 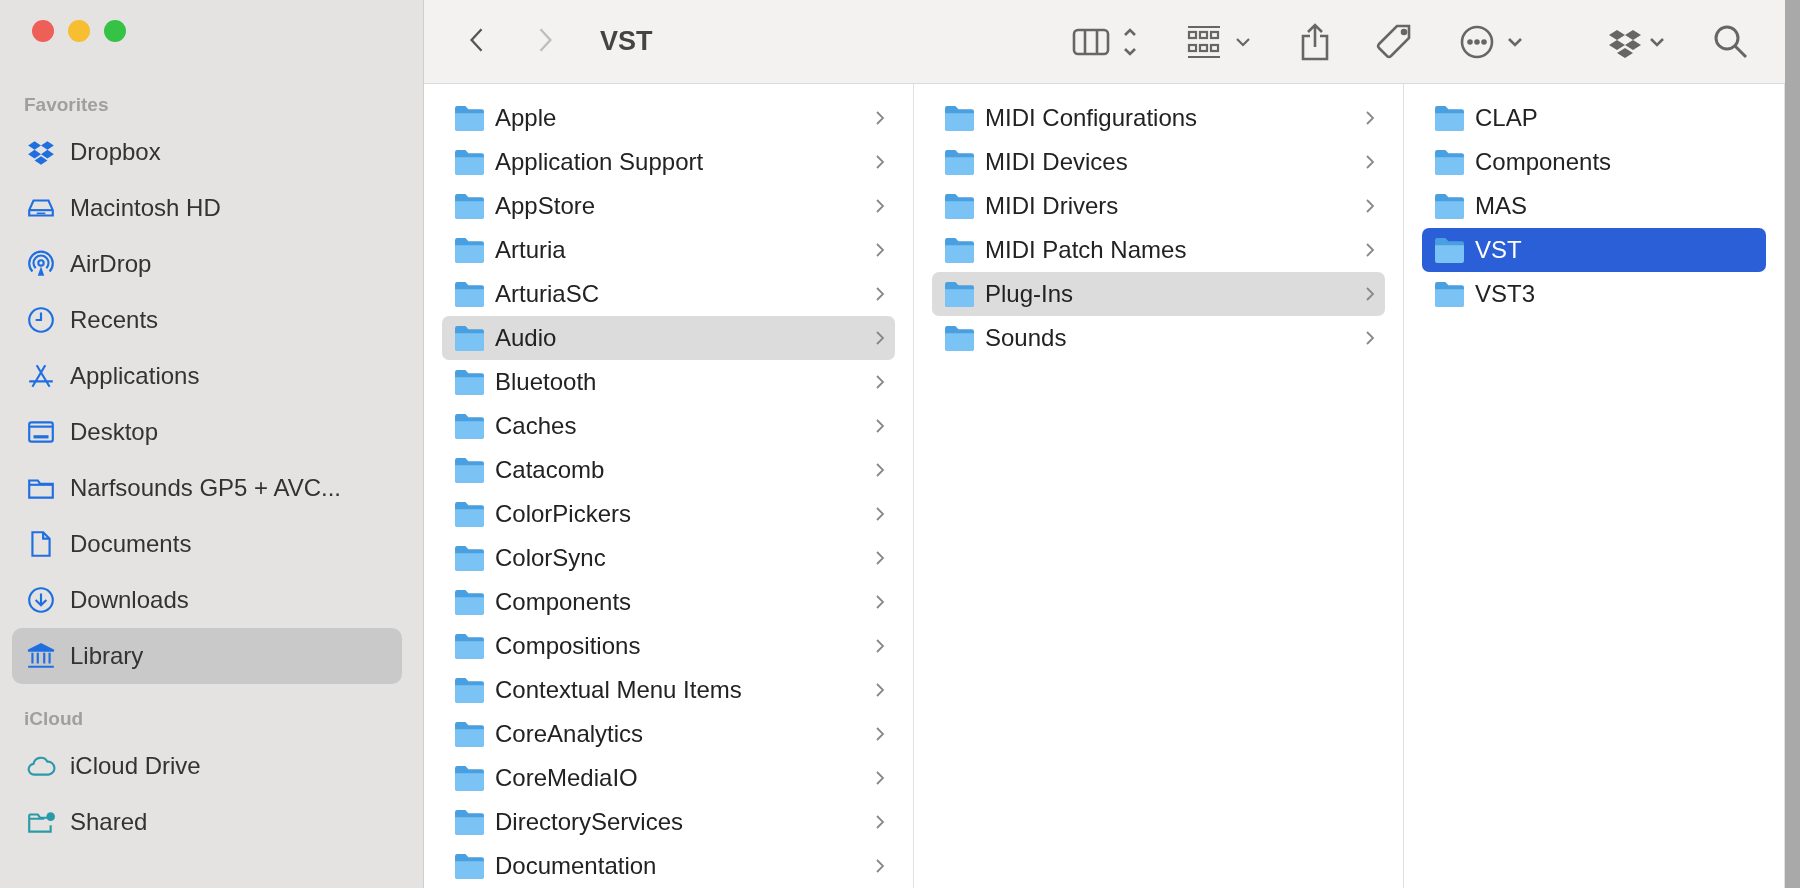 I want to click on folder-row: Audio, so click(x=668, y=338).